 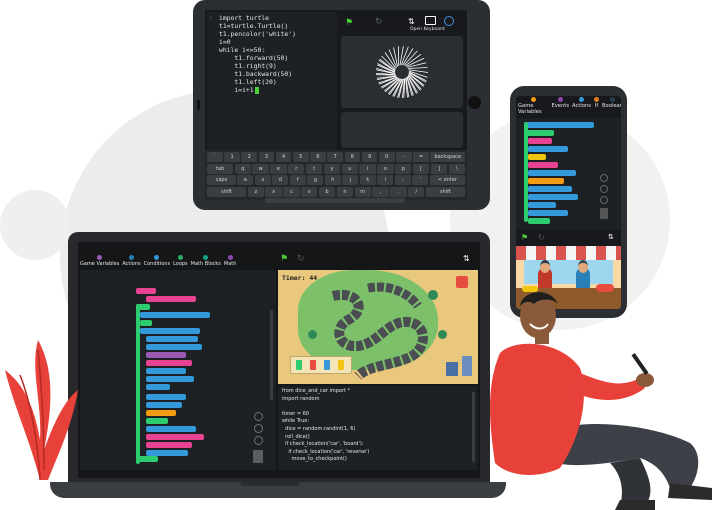 I want to click on keyboard-key: u, so click(x=349, y=168).